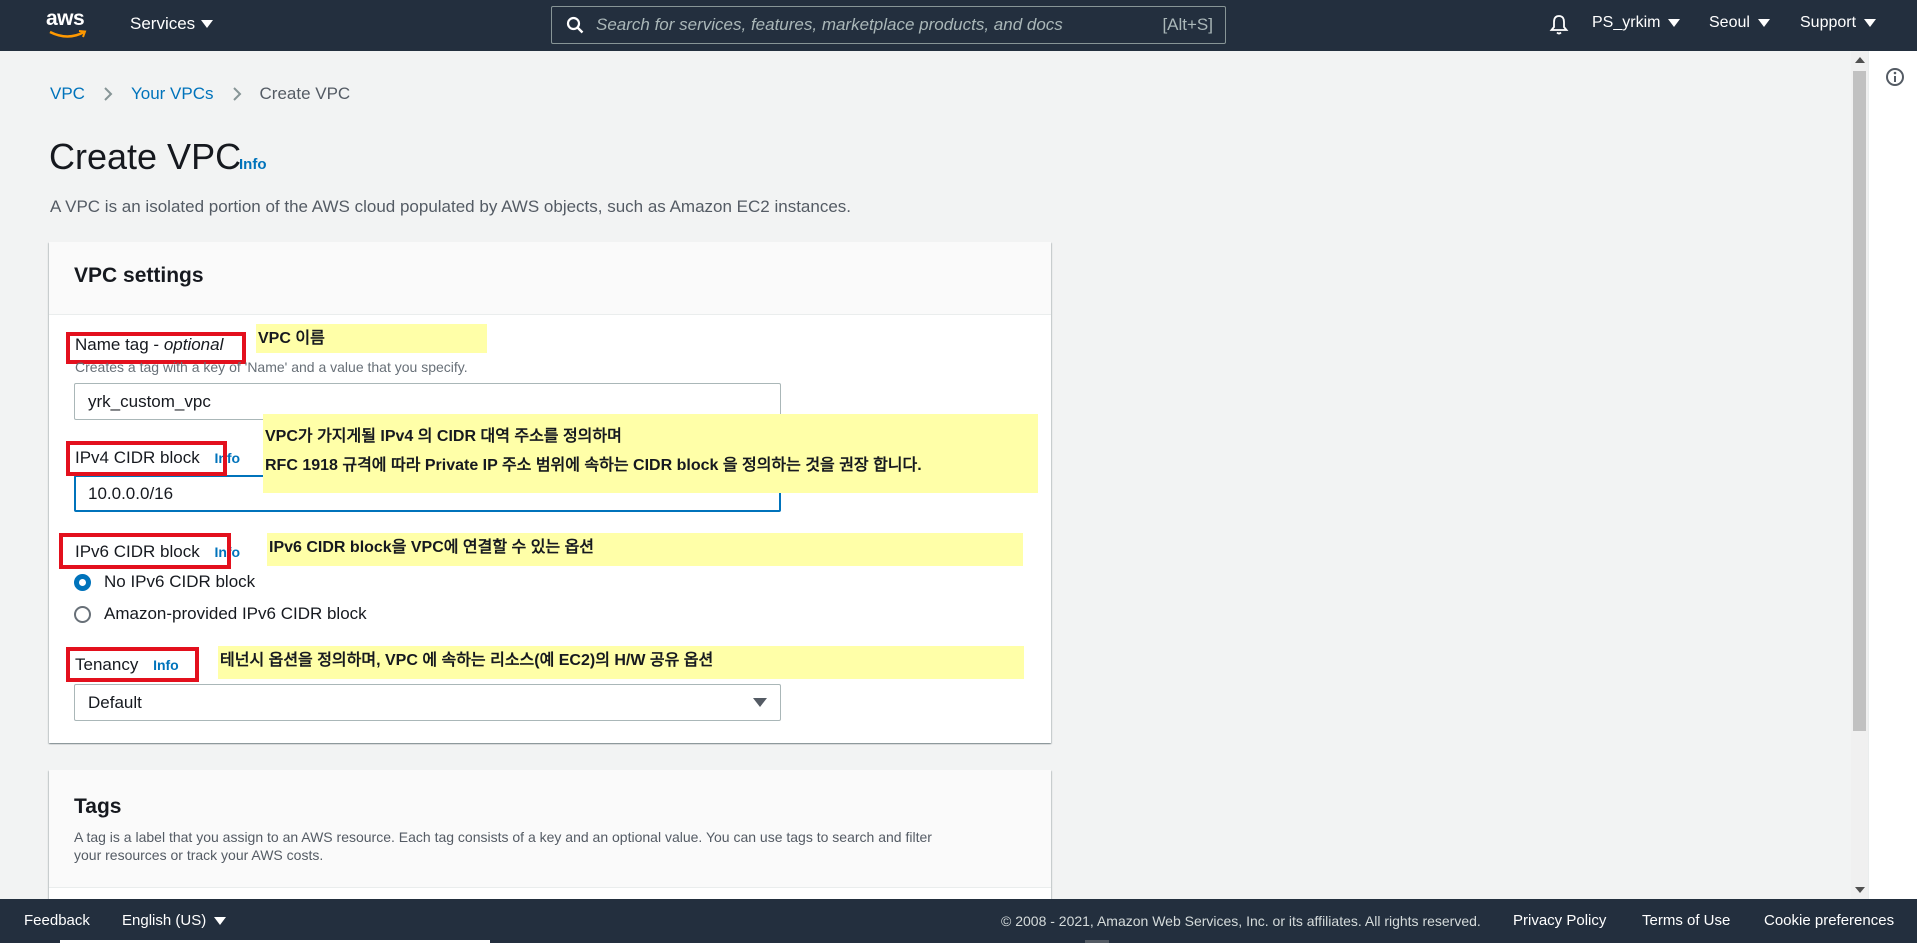  Describe the element at coordinates (1187, 24) in the screenshot. I see `search-shortcut-hint: [Alt+S]` at that location.